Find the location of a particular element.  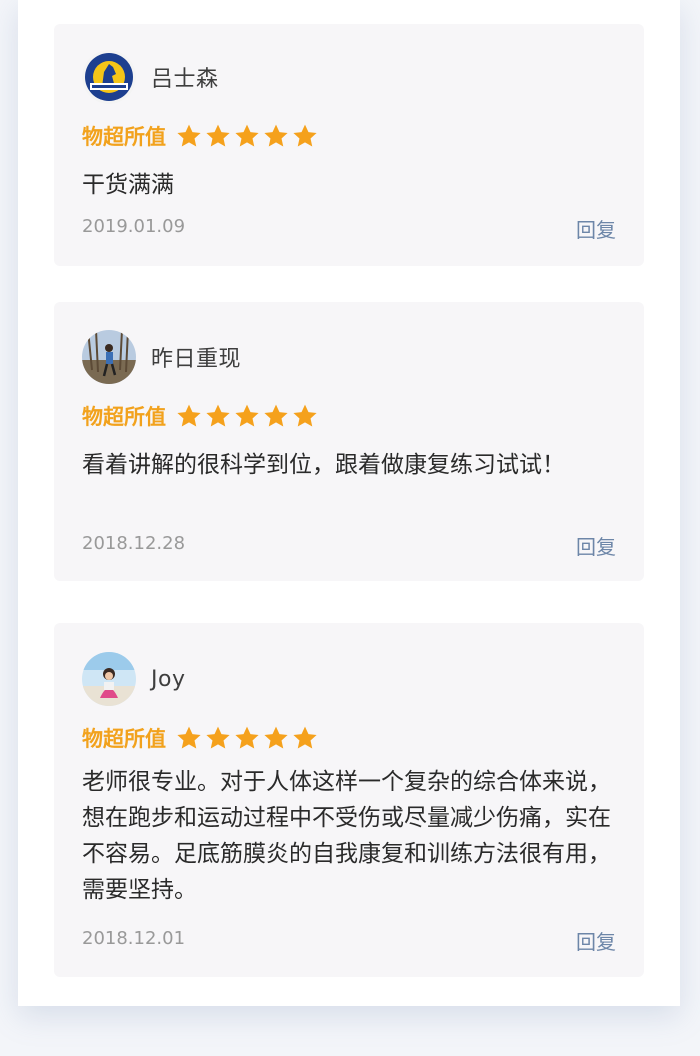

username: 昨日重现 is located at coordinates (196, 357).